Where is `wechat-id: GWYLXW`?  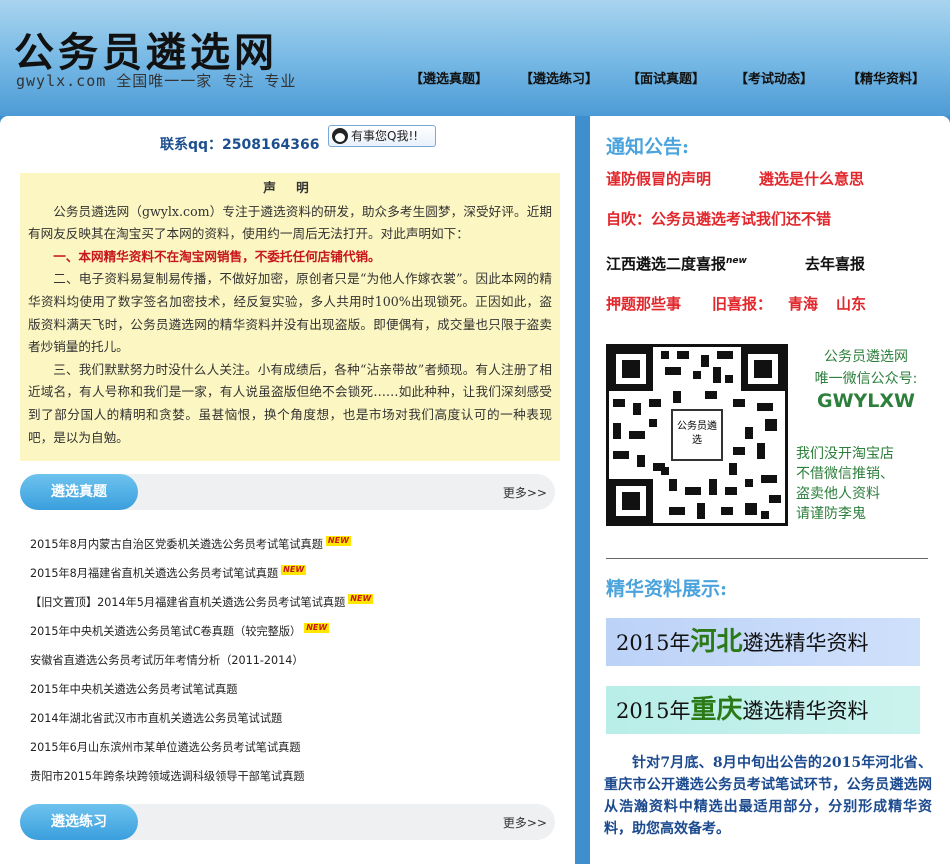
wechat-id: GWYLXW is located at coordinates (866, 401).